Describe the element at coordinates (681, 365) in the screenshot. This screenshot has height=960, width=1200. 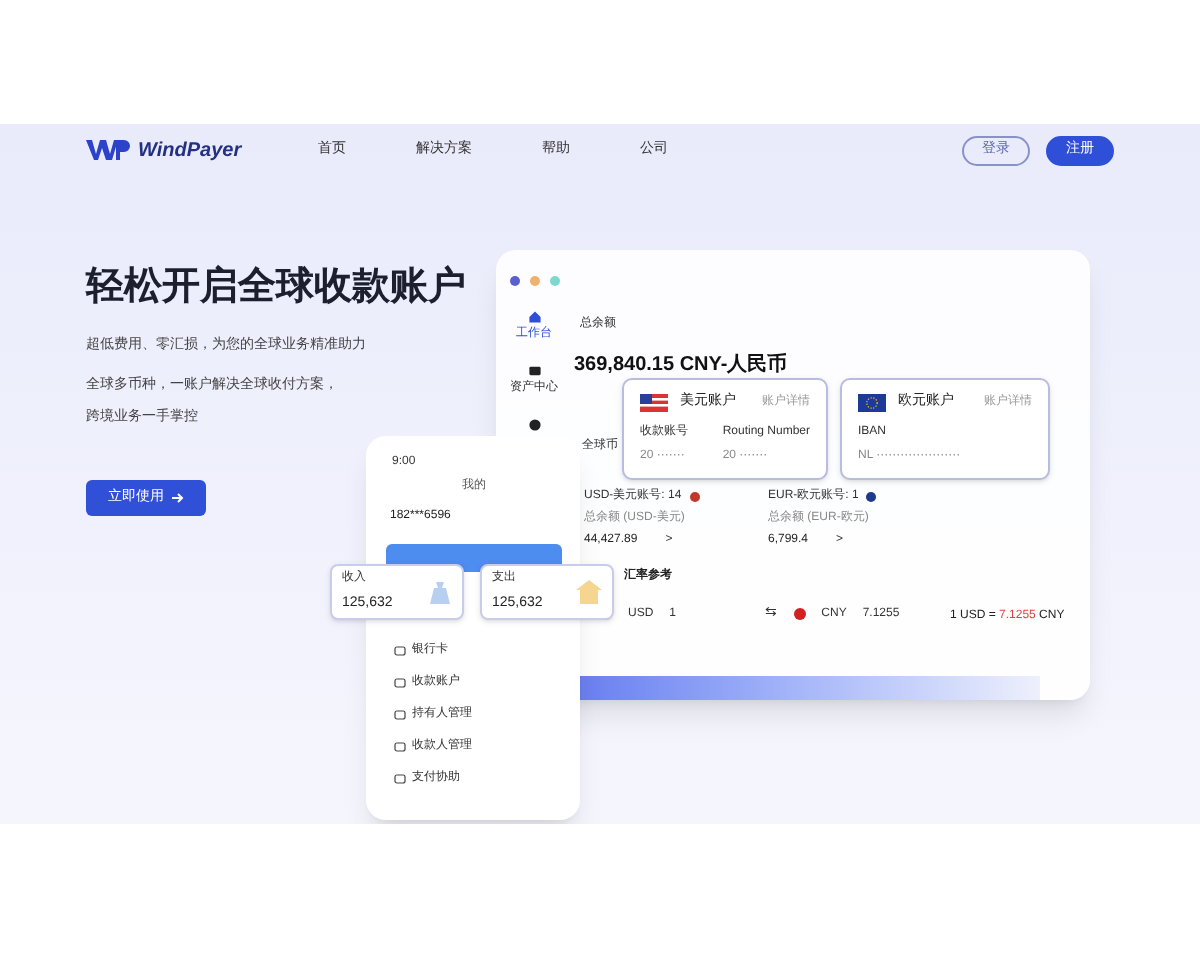
I see `balance-amount: 369,840.15 CNY-人民币` at that location.